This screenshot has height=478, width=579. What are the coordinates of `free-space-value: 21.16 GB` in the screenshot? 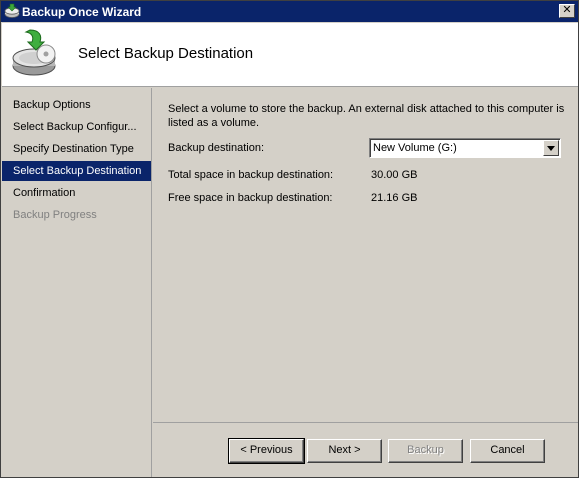 It's located at (394, 198).